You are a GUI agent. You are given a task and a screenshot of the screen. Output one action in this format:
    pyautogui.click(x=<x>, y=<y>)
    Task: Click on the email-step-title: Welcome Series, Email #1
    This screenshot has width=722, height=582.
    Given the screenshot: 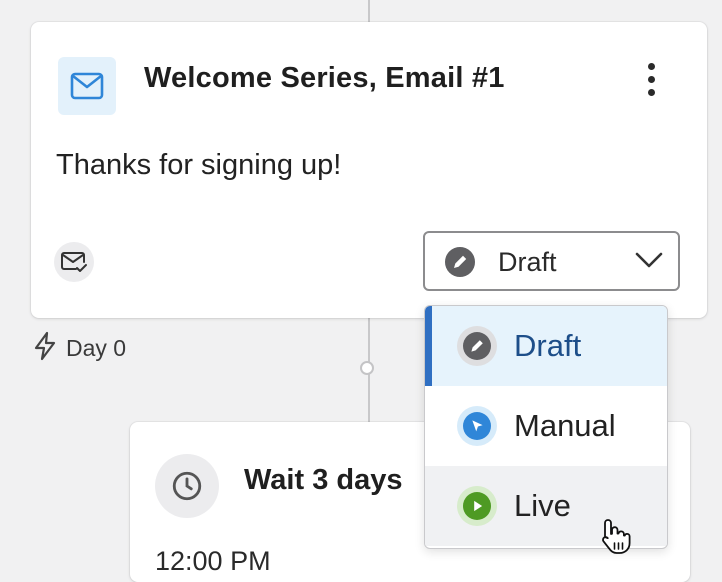 What is the action you would take?
    pyautogui.click(x=324, y=78)
    